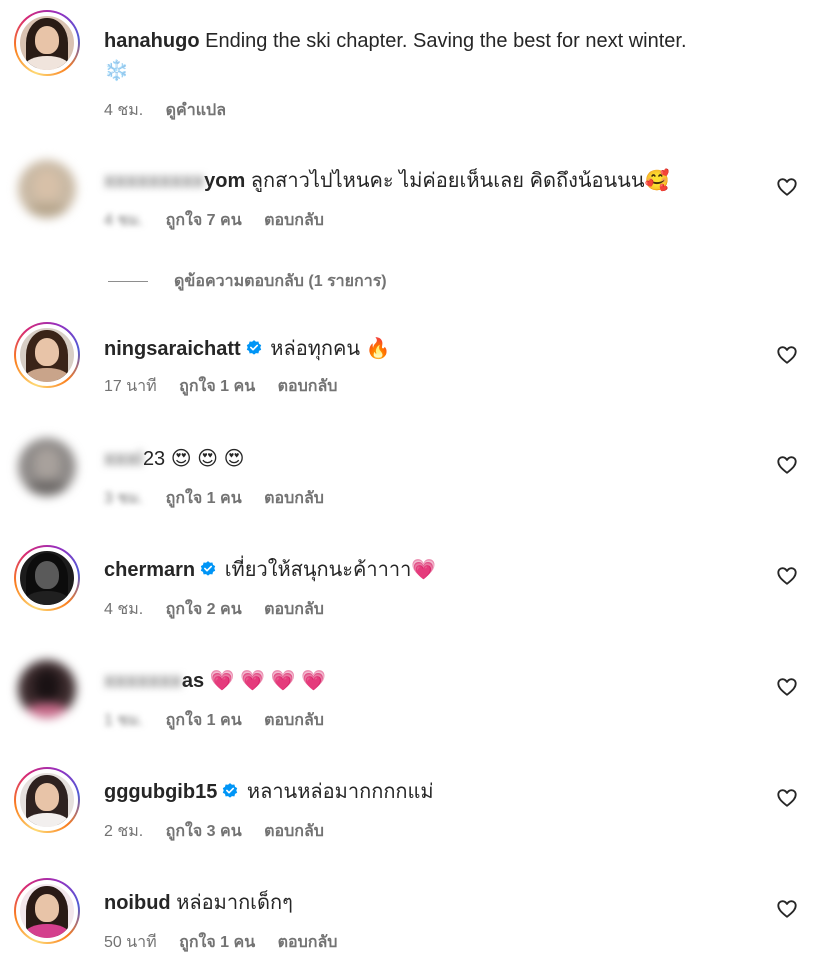 The image size is (820, 964). I want to click on heart-eyes-emoji: 😍 😍 😍, so click(207, 459).